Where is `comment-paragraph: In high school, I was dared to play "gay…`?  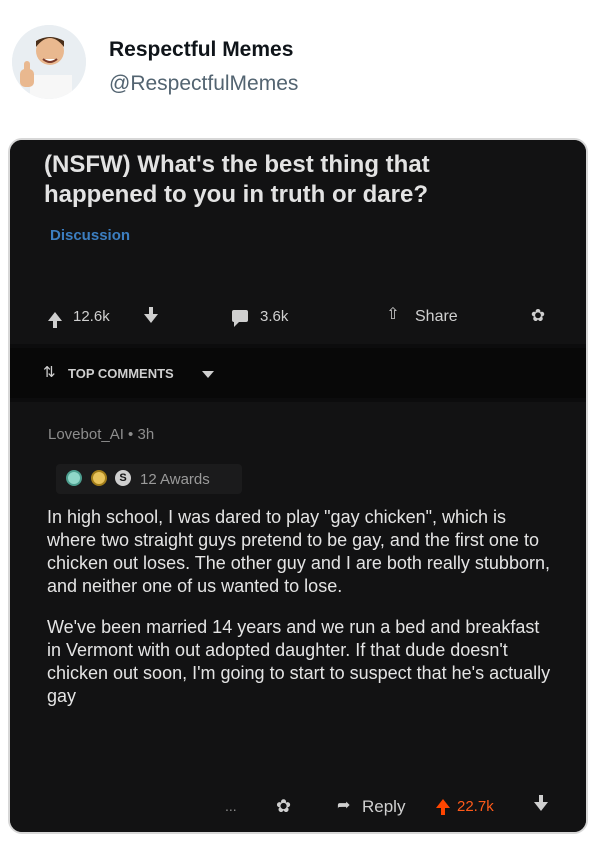 comment-paragraph: In high school, I was dared to play "gay… is located at coordinates (298, 551).